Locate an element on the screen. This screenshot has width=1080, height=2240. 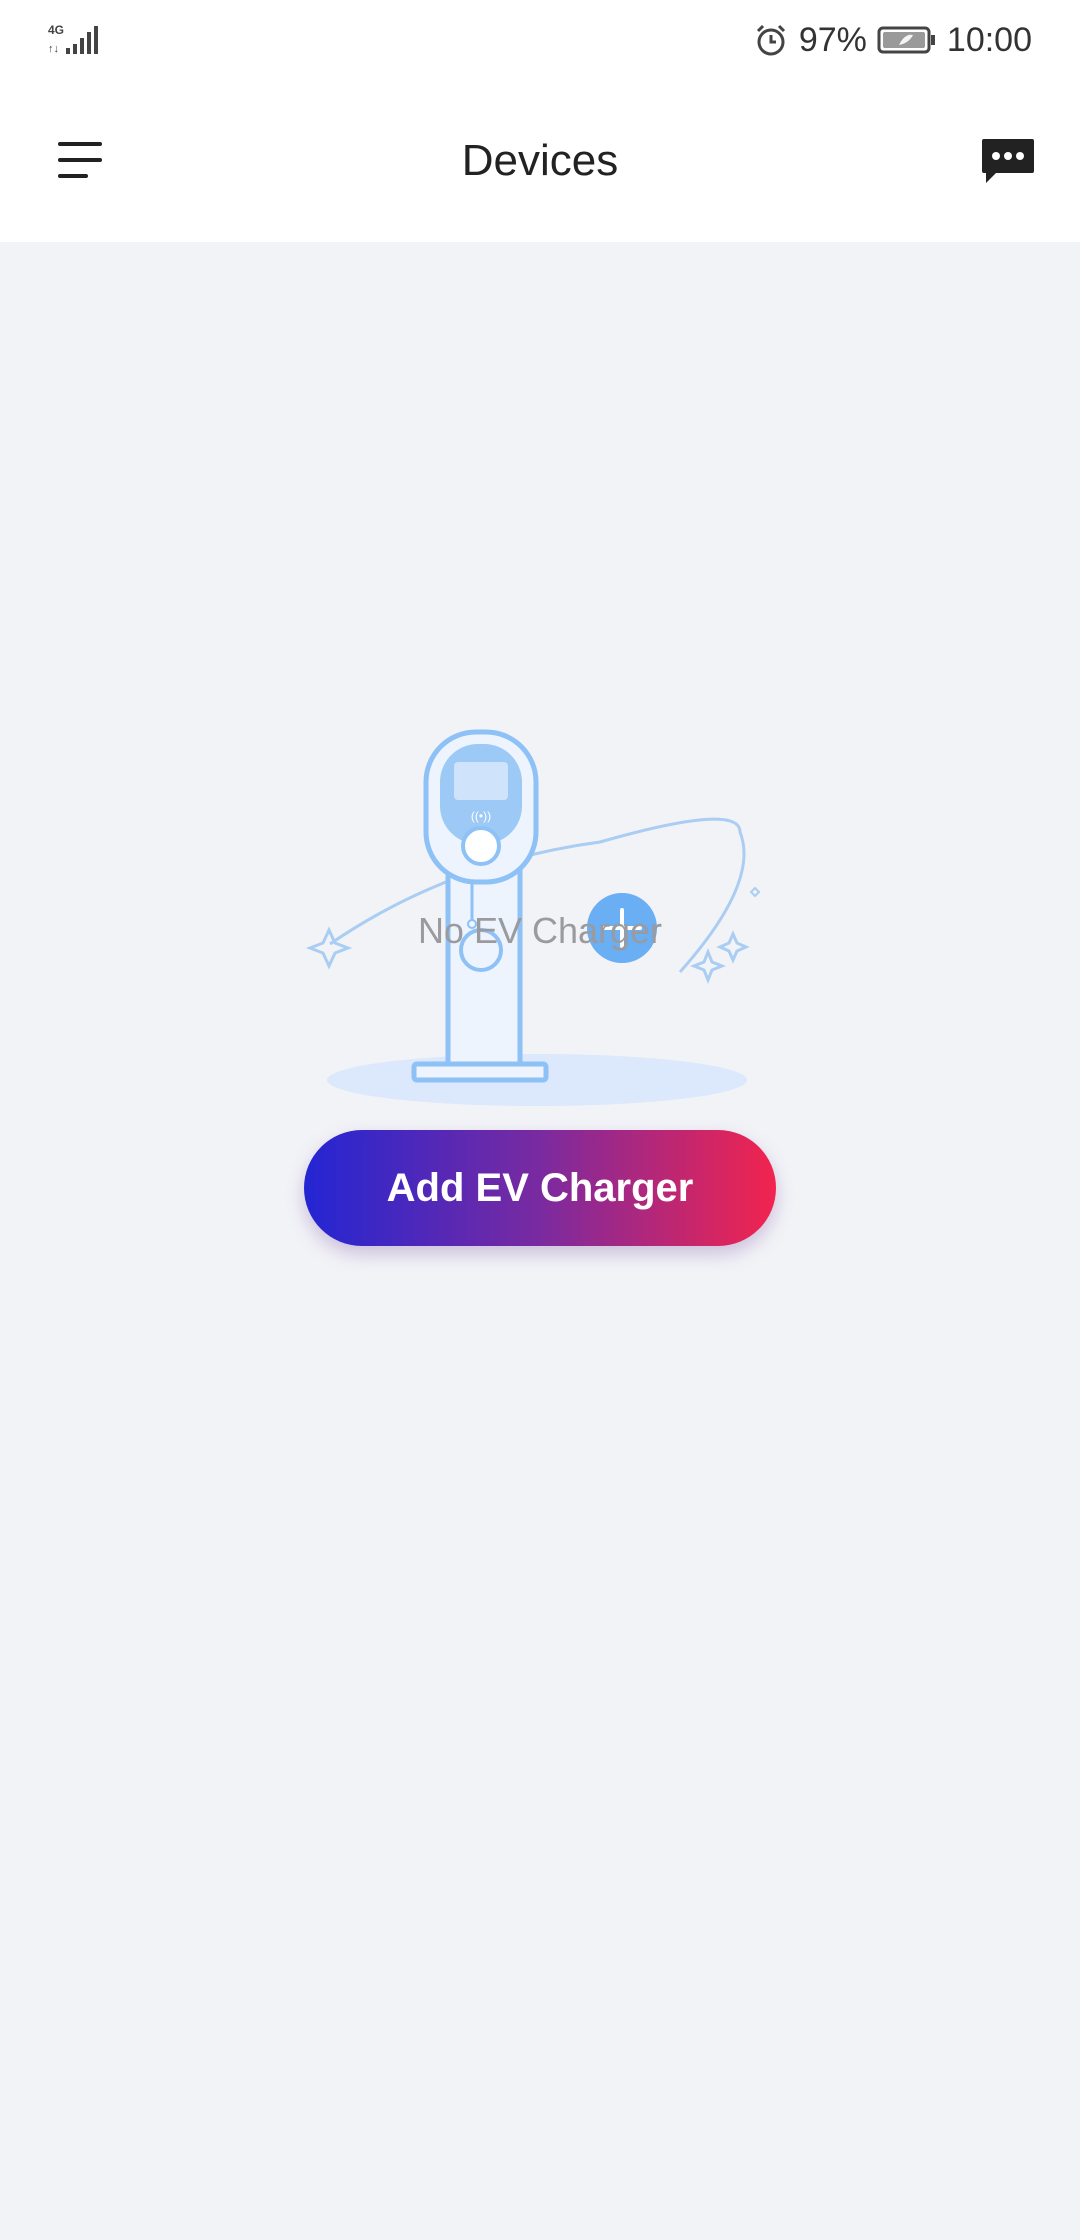
battery-icon is located at coordinates (906, 40).